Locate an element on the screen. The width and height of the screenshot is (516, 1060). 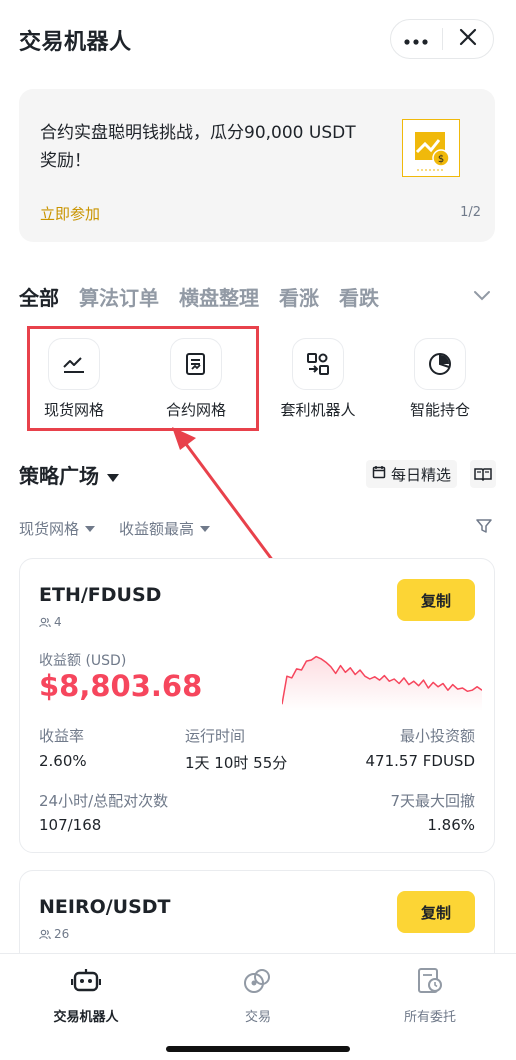
copy-users-count: 4 is located at coordinates (50, 622).